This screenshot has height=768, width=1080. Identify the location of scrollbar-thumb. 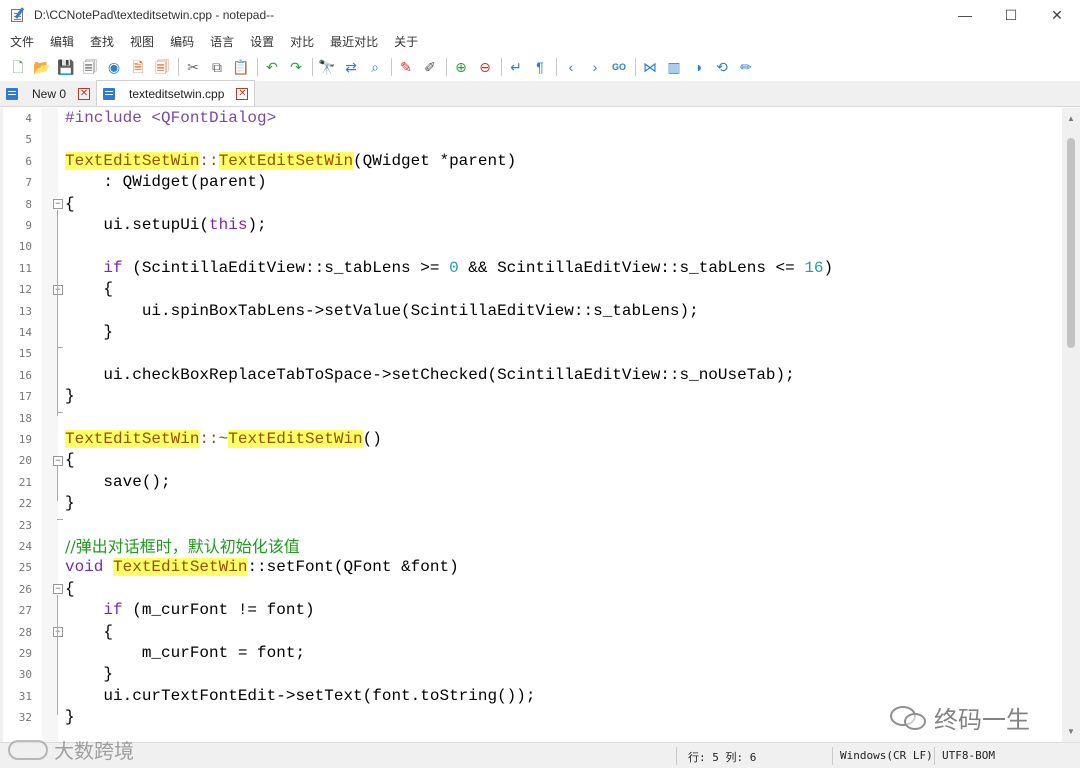
(1071, 243).